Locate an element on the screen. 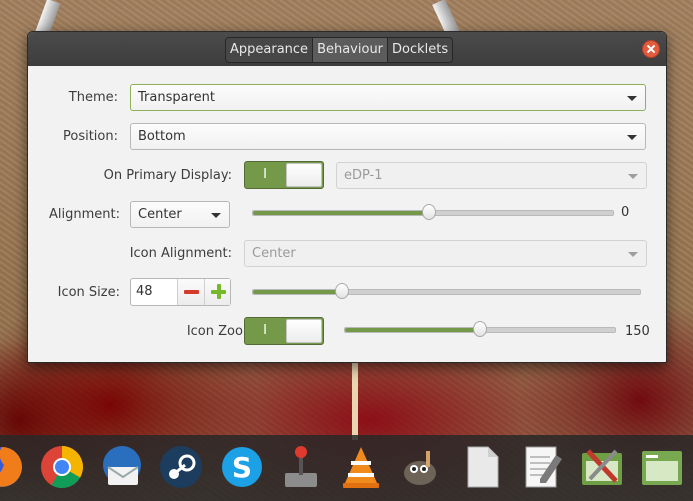  icon-size-input: 48 is located at coordinates (154, 292).